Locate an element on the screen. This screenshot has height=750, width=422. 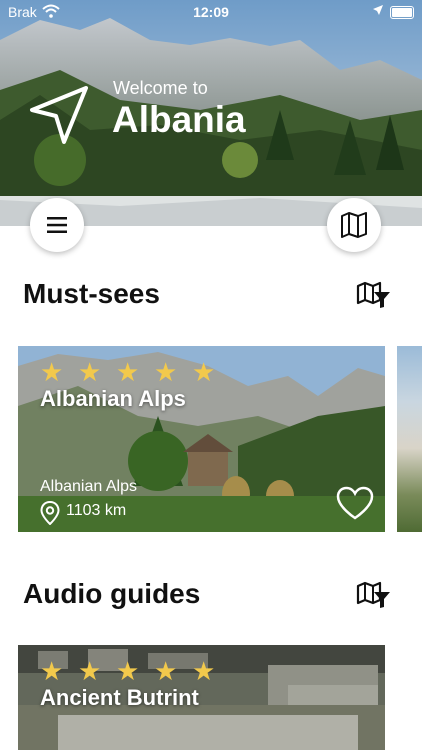
country-title: Albania is located at coordinates (179, 119).